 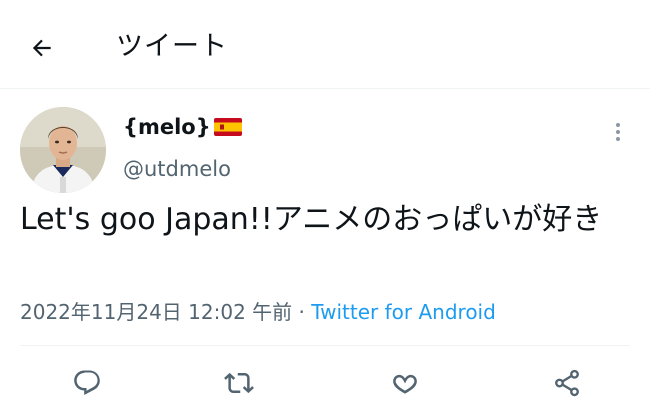 I want to click on retweet-button, so click(x=239, y=383).